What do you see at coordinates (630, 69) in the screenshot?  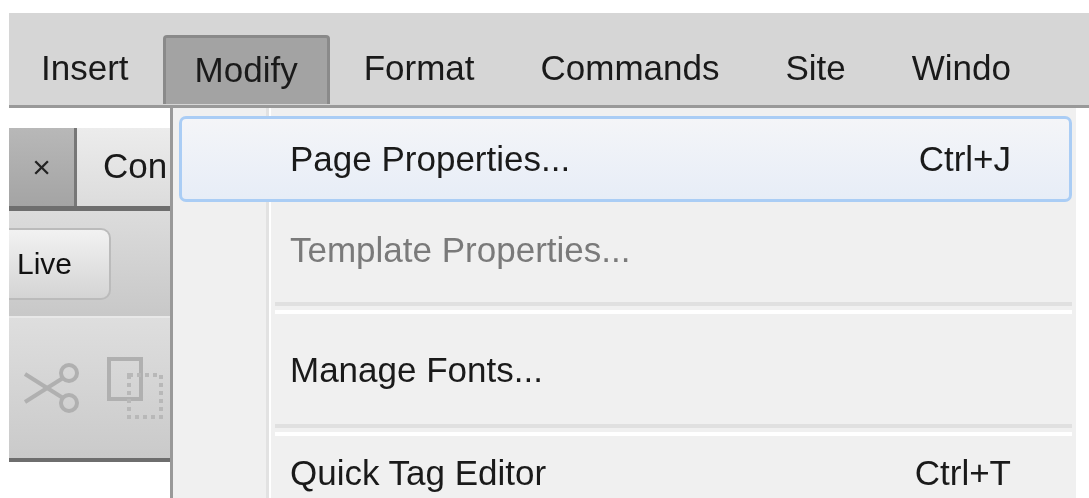 I see `menu-bar-item: Commands` at bounding box center [630, 69].